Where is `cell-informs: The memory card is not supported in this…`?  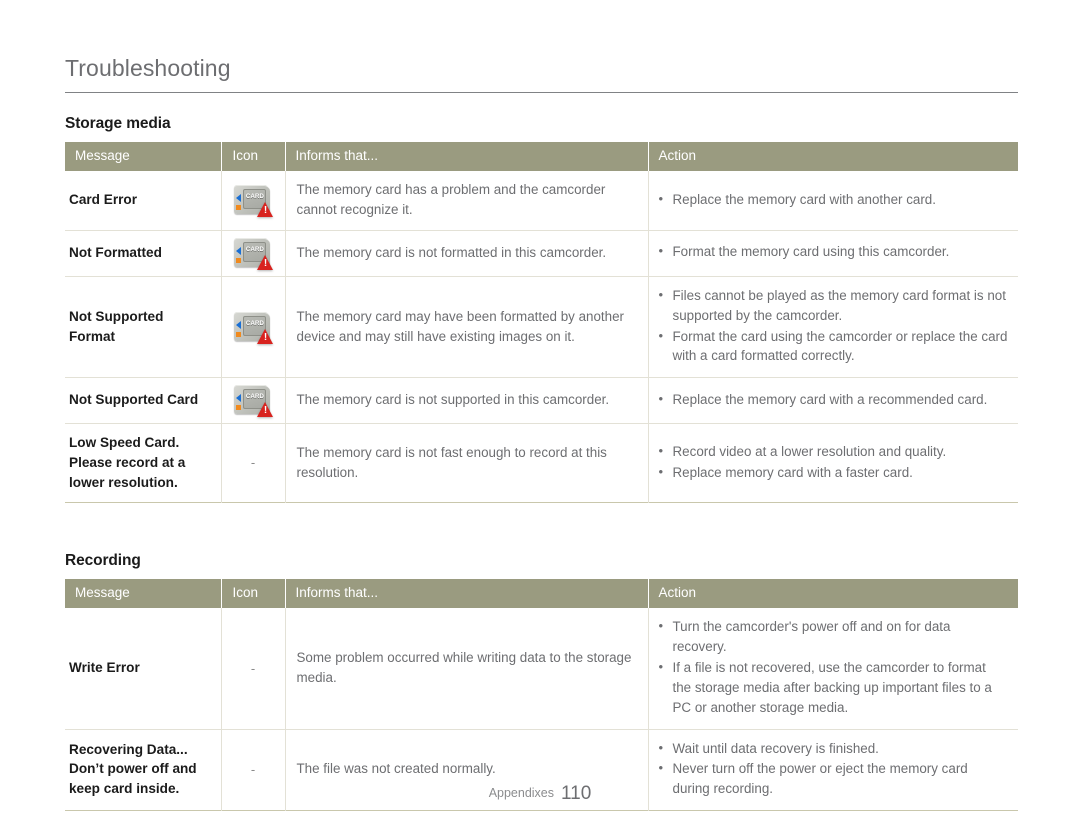 cell-informs: The memory card is not supported in this… is located at coordinates (467, 401).